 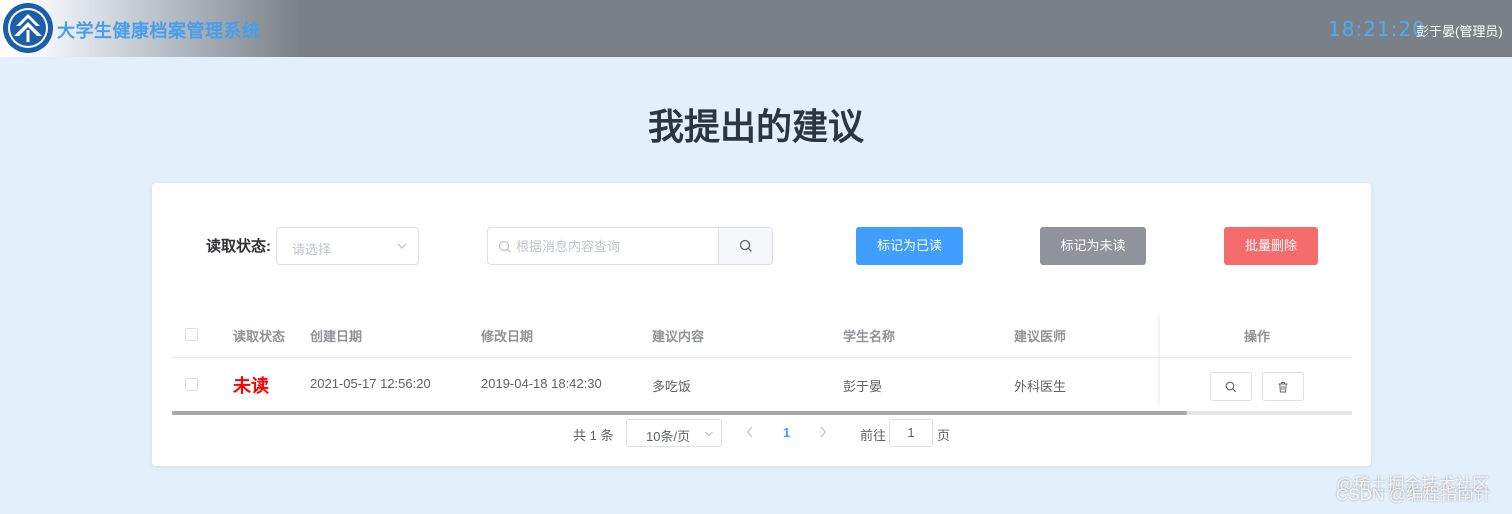 What do you see at coordinates (191, 384) in the screenshot?
I see `row-checkbox` at bounding box center [191, 384].